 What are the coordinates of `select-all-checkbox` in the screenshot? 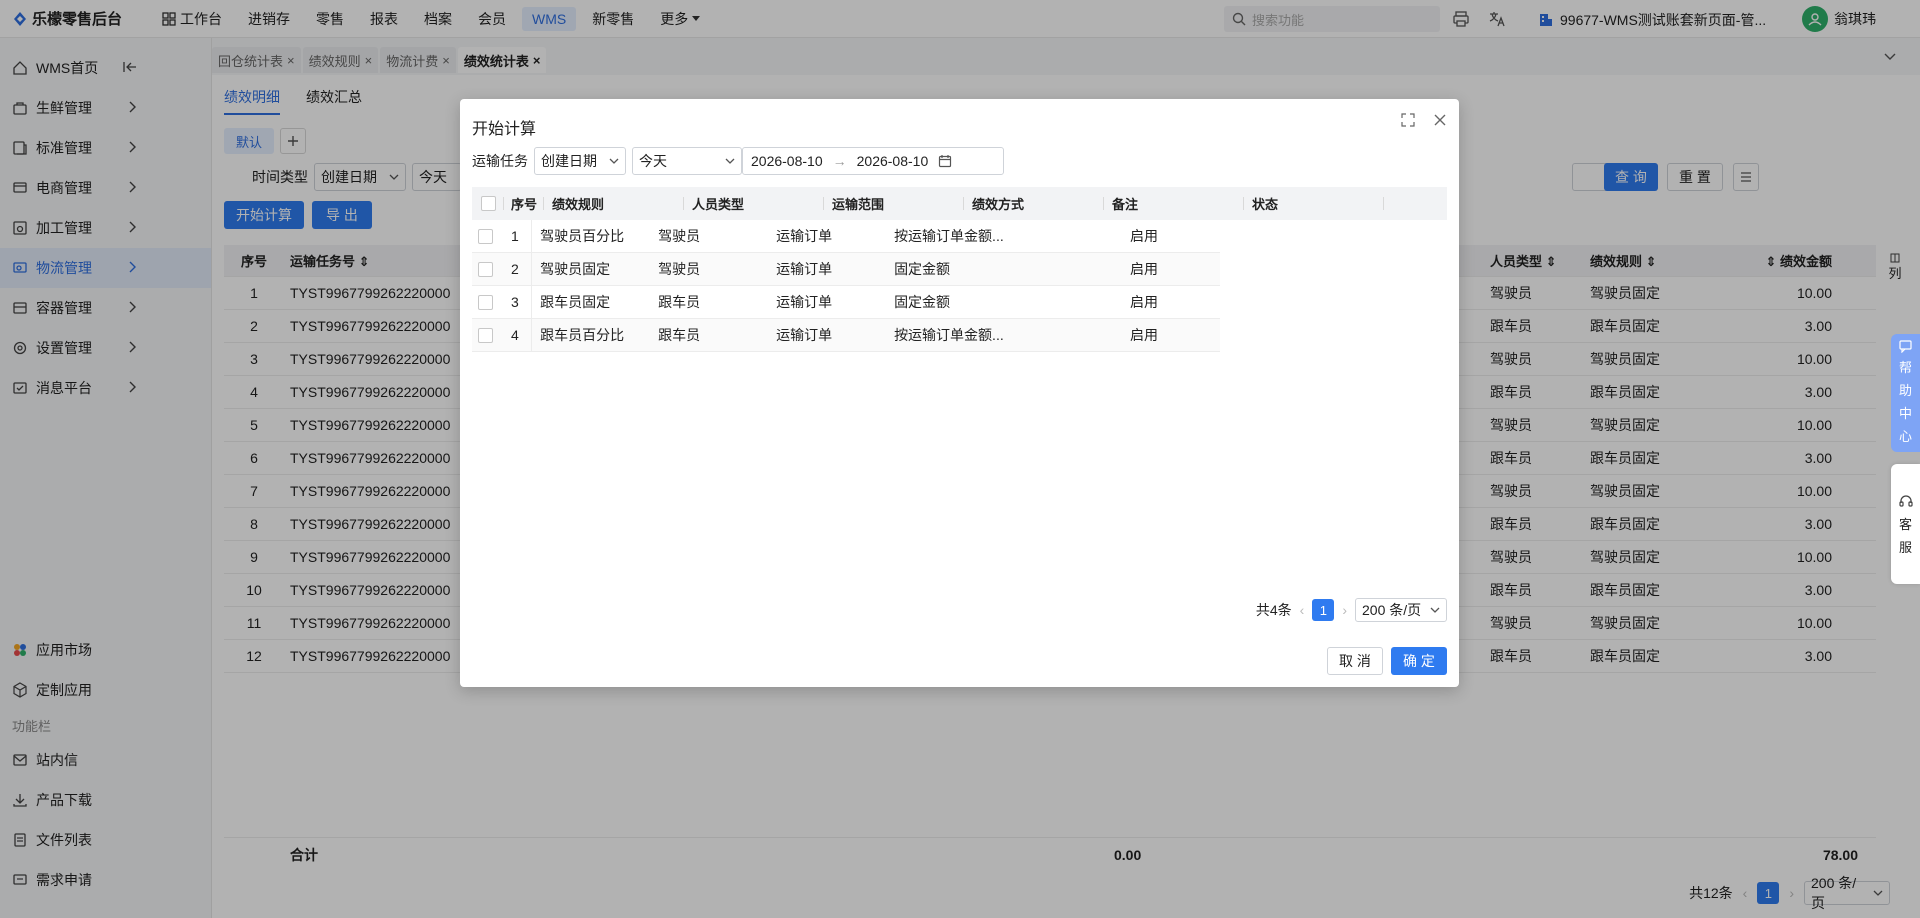 It's located at (488, 203).